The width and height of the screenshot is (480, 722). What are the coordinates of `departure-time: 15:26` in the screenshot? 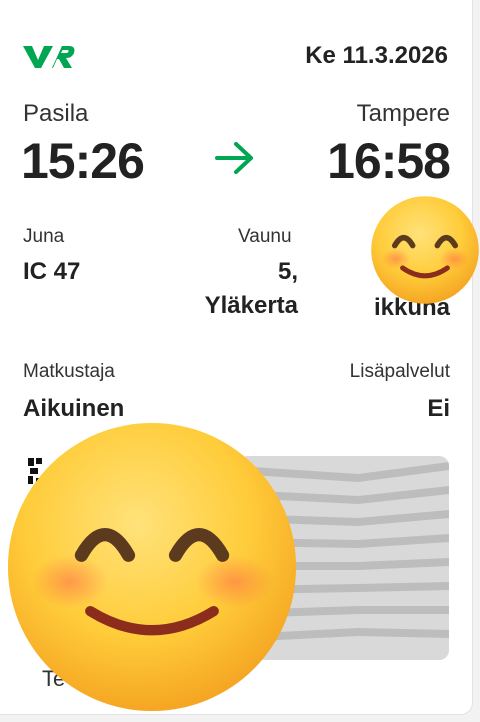 It's located at (83, 161).